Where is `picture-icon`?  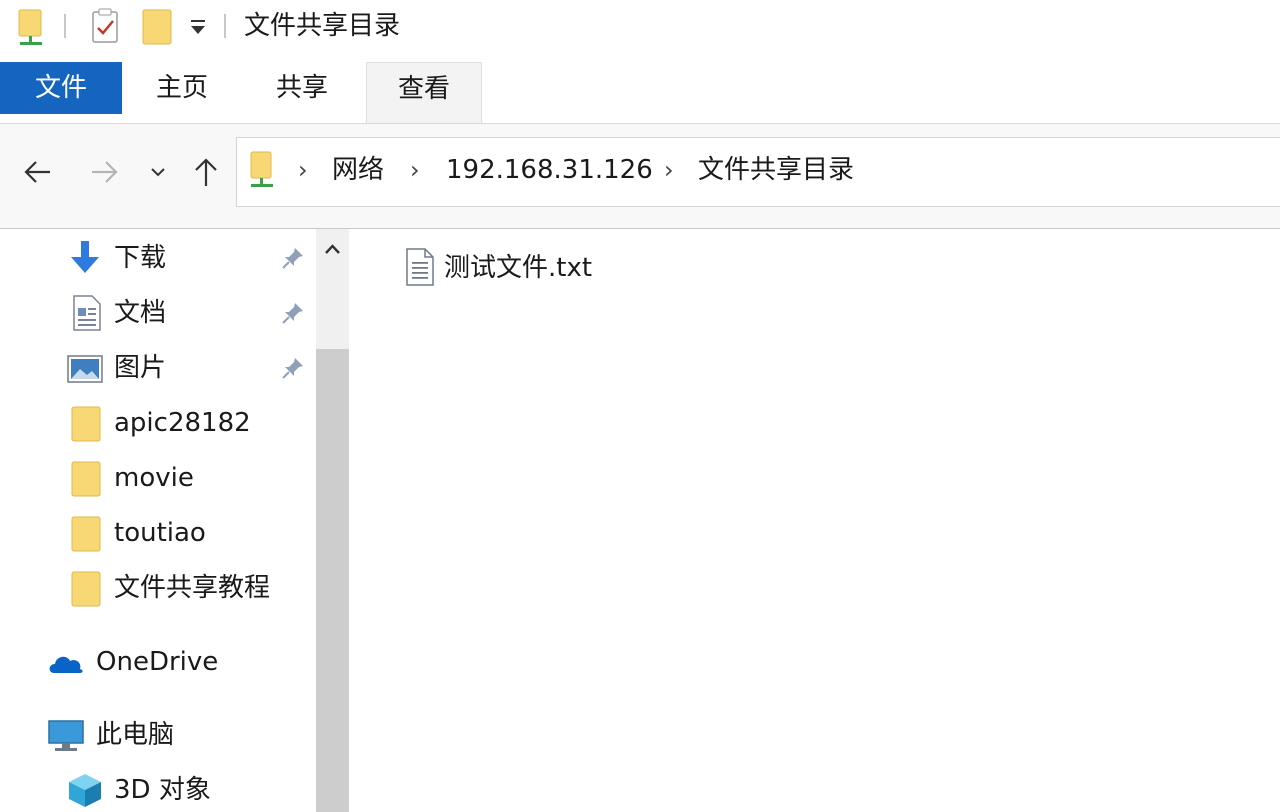
picture-icon is located at coordinates (85, 368).